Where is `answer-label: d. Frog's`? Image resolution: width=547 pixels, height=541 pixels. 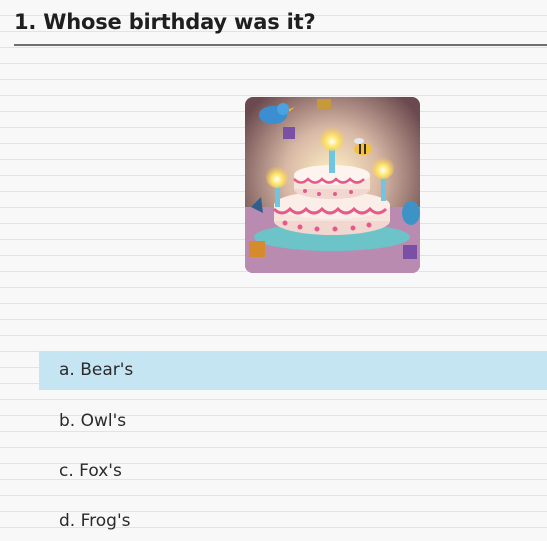
answer-label: d. Frog's is located at coordinates (95, 521).